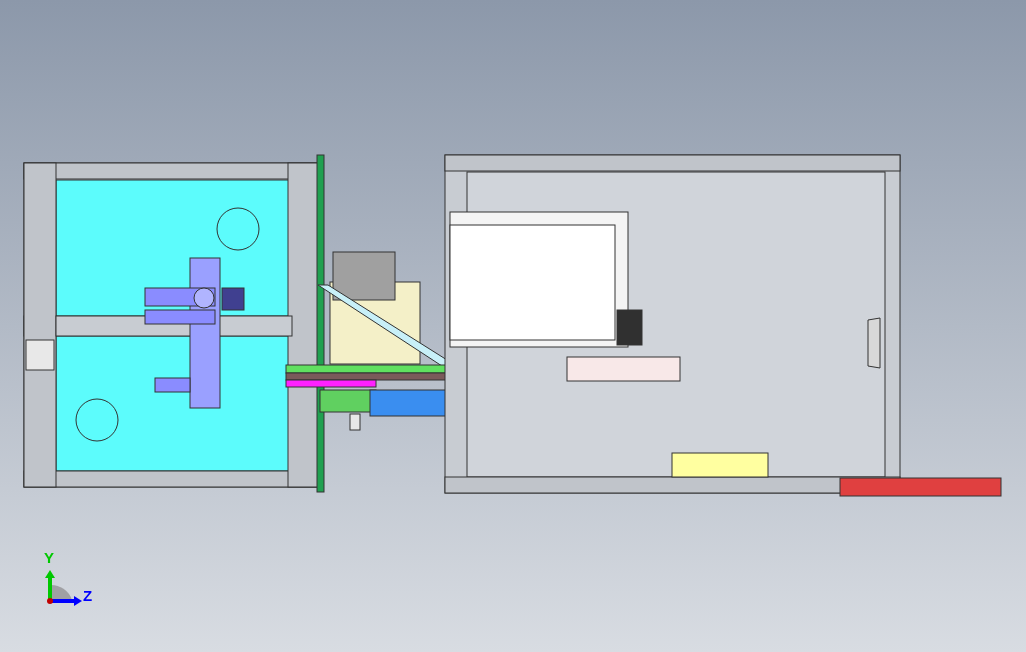 This screenshot has width=1026, height=652. What do you see at coordinates (63, 588) in the screenshot?
I see `axis-triad-icon` at bounding box center [63, 588].